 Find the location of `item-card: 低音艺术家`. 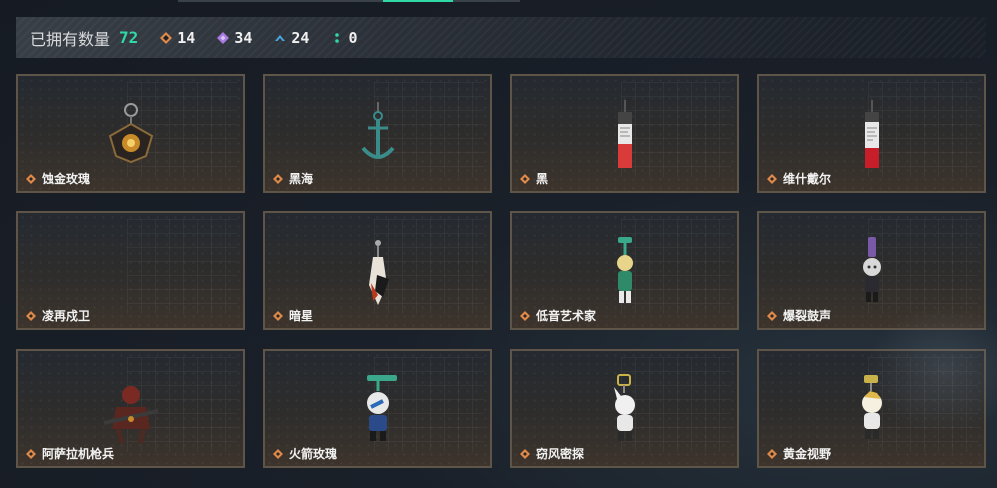

item-card: 低音艺术家 is located at coordinates (624, 270).